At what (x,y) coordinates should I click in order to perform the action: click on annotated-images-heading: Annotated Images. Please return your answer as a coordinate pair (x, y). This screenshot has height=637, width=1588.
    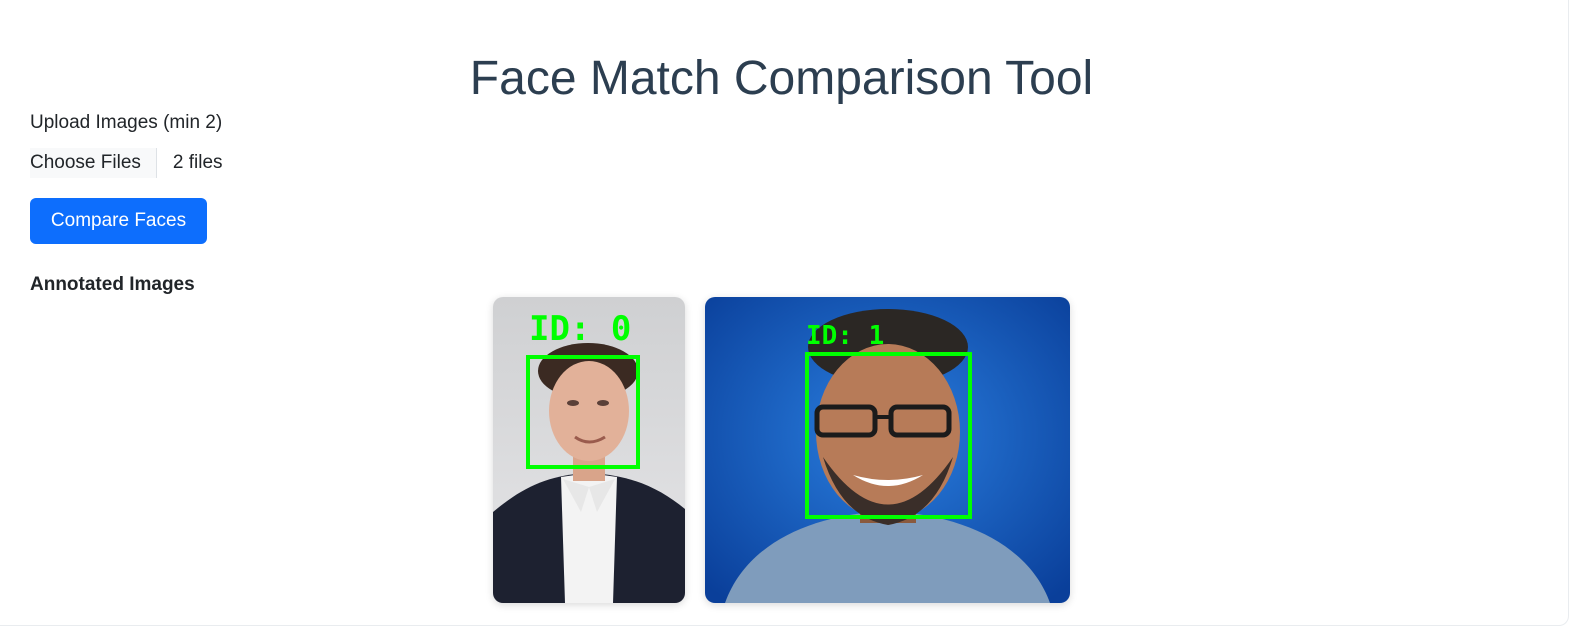
    Looking at the image, I should click on (112, 284).